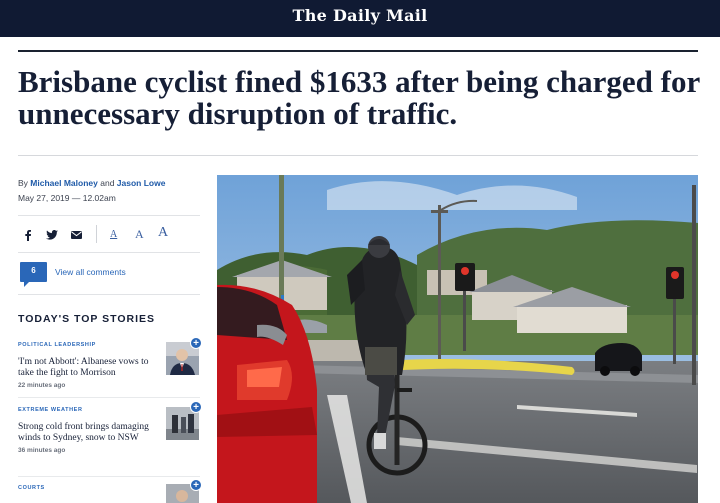 Image resolution: width=720 pixels, height=503 pixels. I want to click on byline-prefix: By, so click(23, 183).